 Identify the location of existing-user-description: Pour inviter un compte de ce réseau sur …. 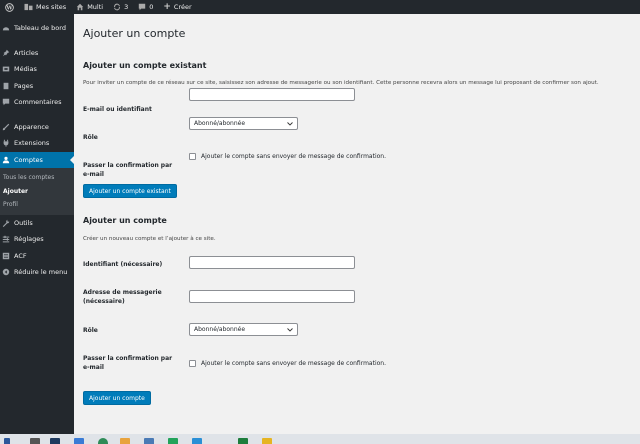
(341, 83).